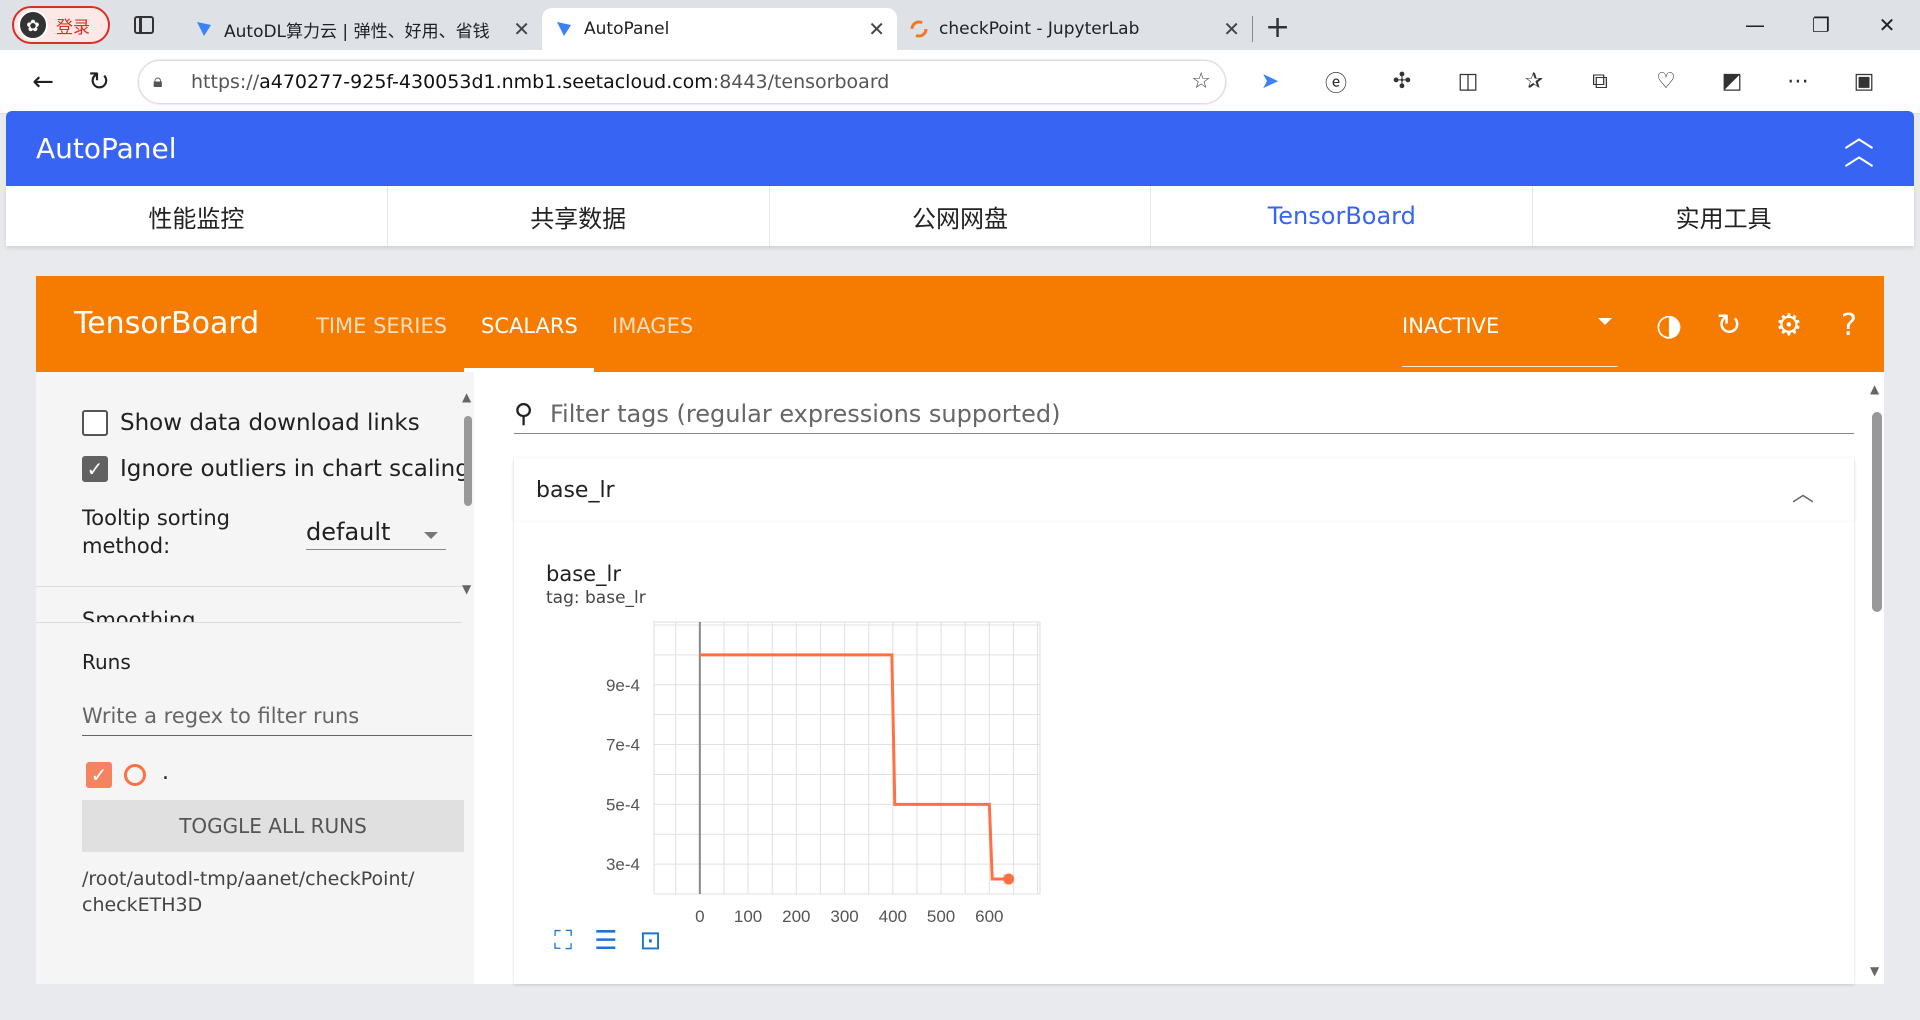 The height and width of the screenshot is (1020, 1920). What do you see at coordinates (348, 532) in the screenshot?
I see `tooltip-sorting-value: default` at bounding box center [348, 532].